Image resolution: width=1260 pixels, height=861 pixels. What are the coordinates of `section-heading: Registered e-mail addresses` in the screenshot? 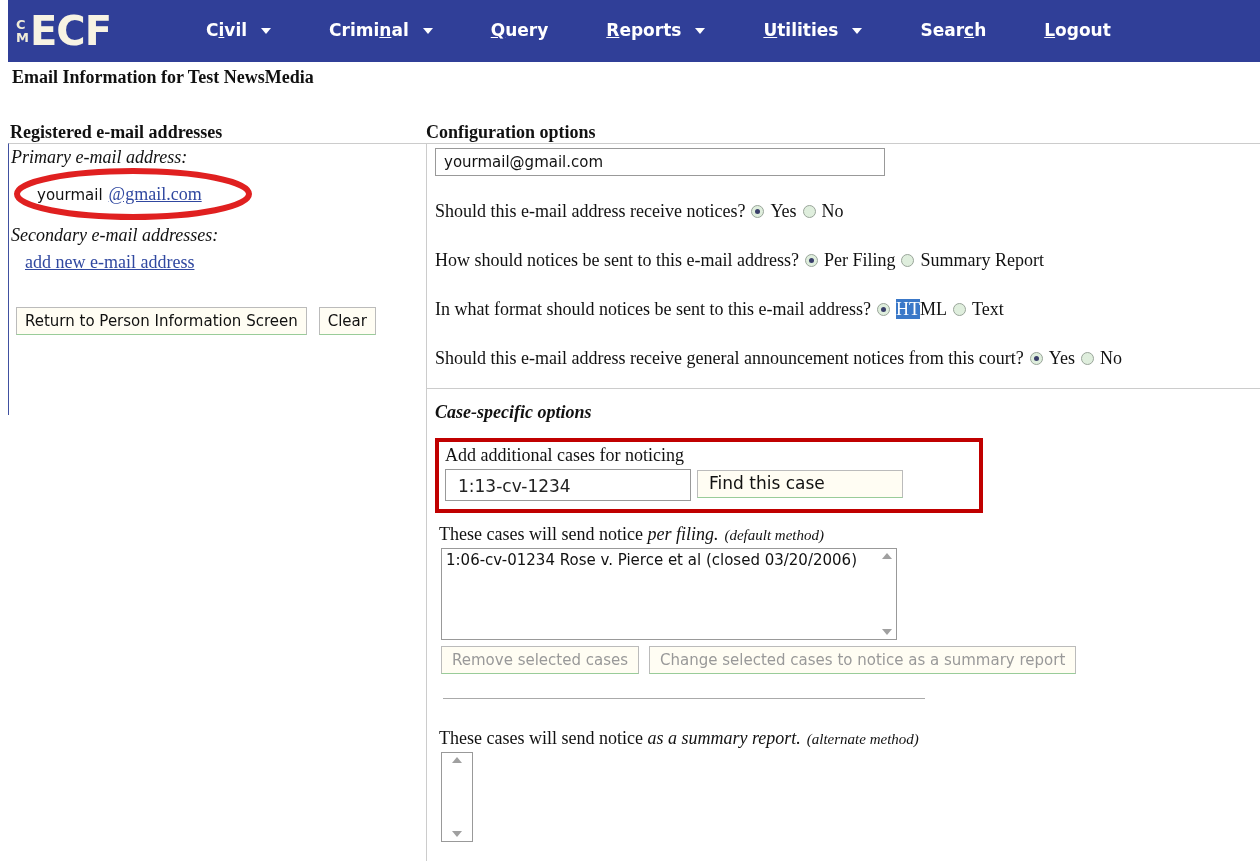 It's located at (117, 132).